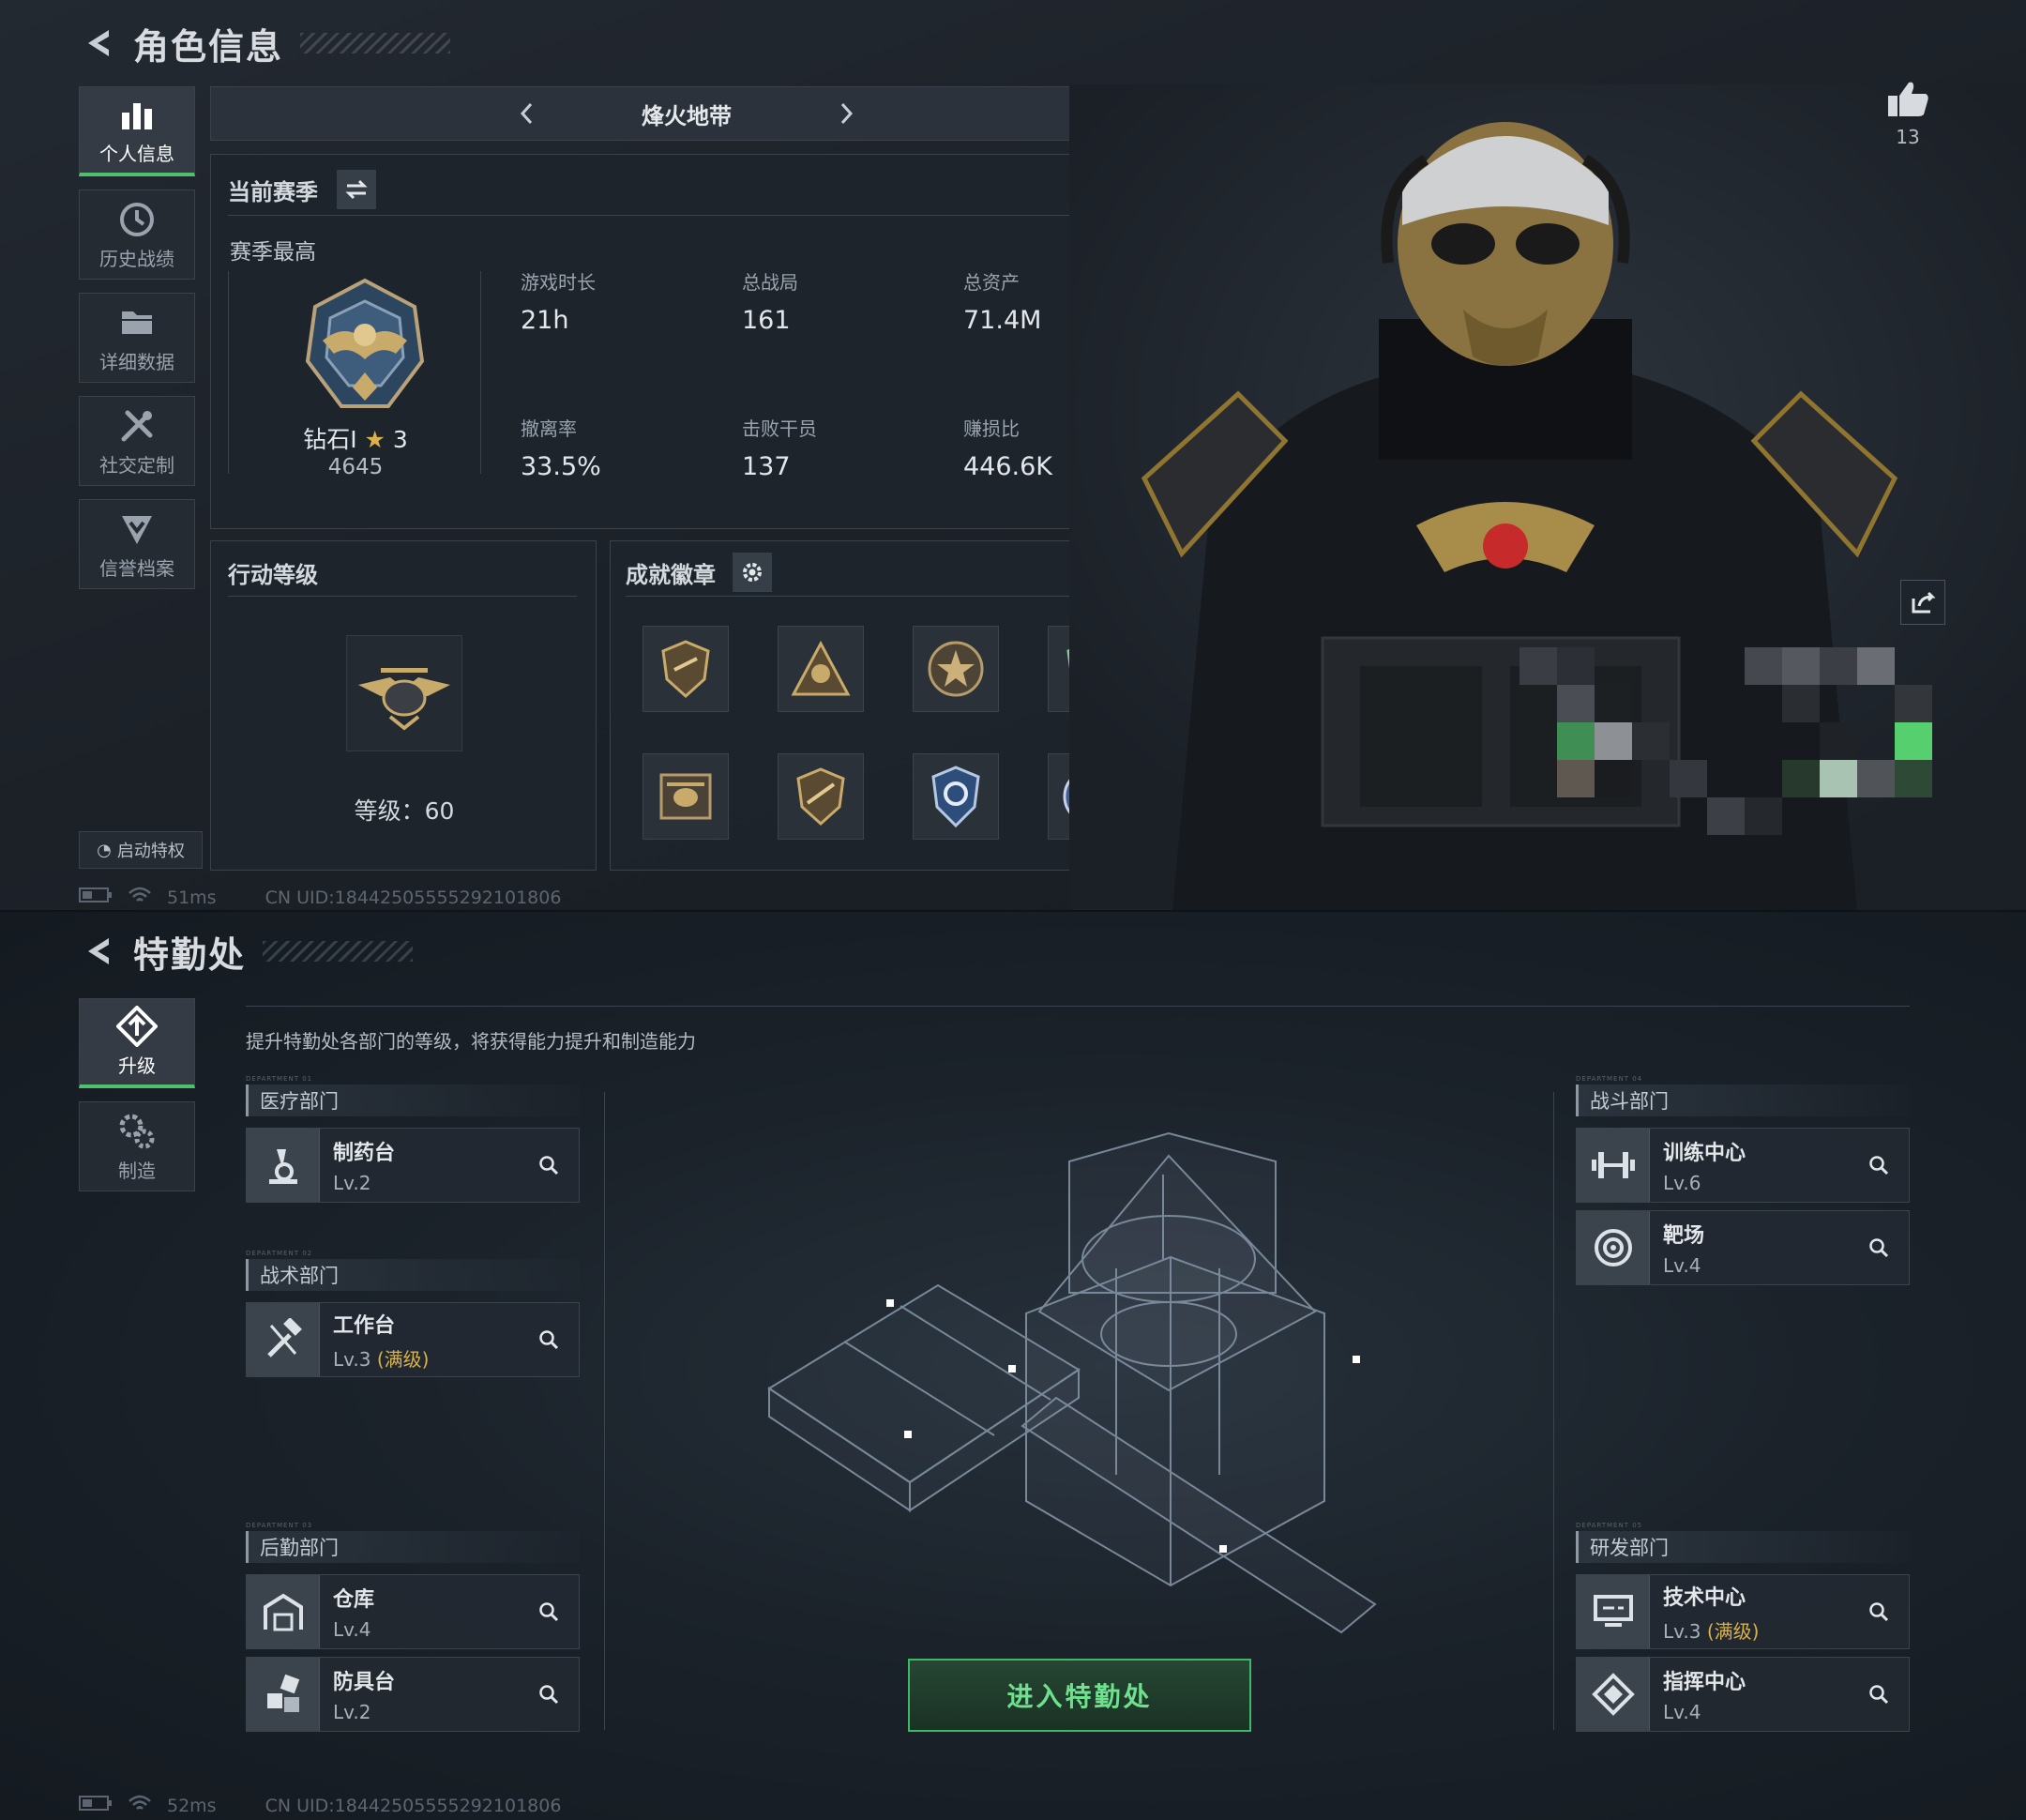  I want to click on badge-shield-rifle-icon, so click(821, 796).